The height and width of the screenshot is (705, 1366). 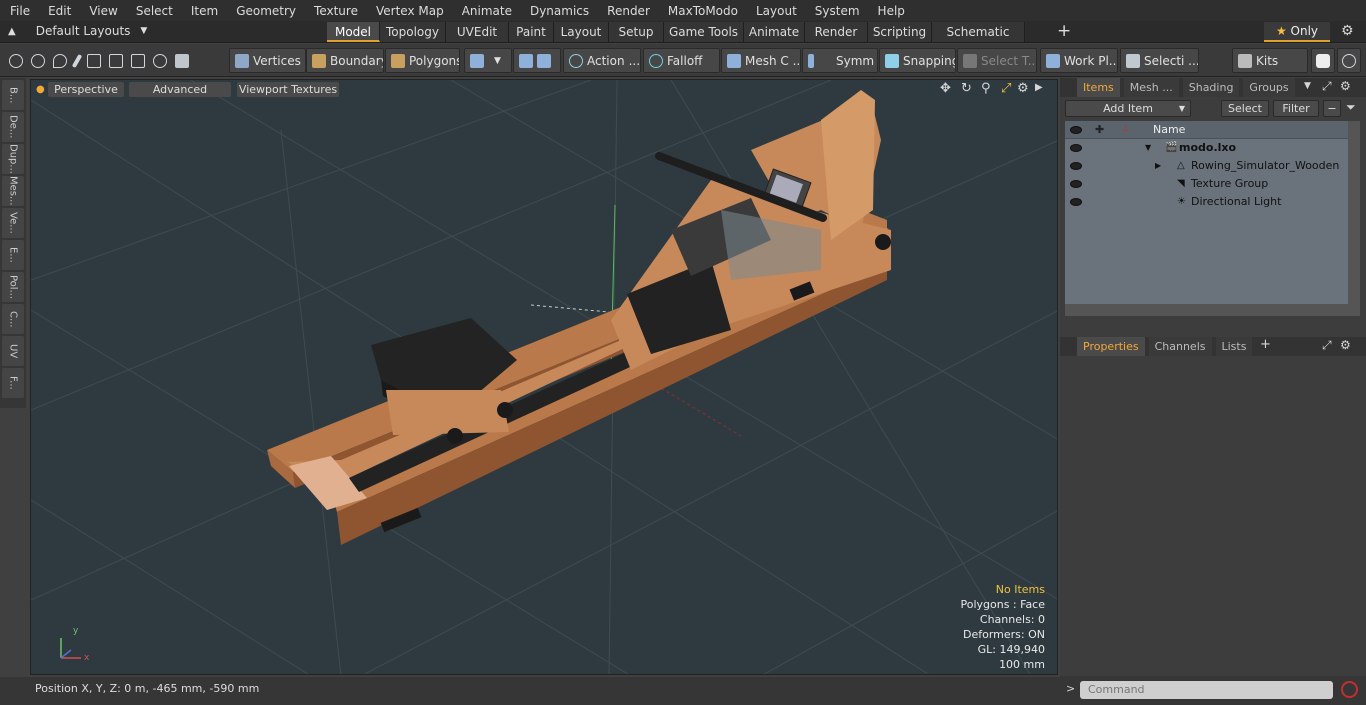 I want to click on menu-item-texture: Texture, so click(x=335, y=11).